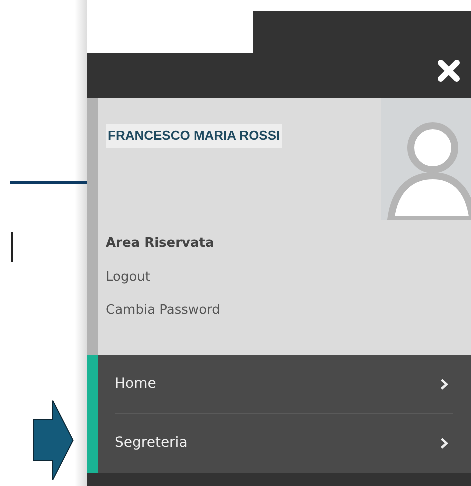 This screenshot has width=471, height=486. What do you see at coordinates (284, 384) in the screenshot?
I see `menu-item: Home` at bounding box center [284, 384].